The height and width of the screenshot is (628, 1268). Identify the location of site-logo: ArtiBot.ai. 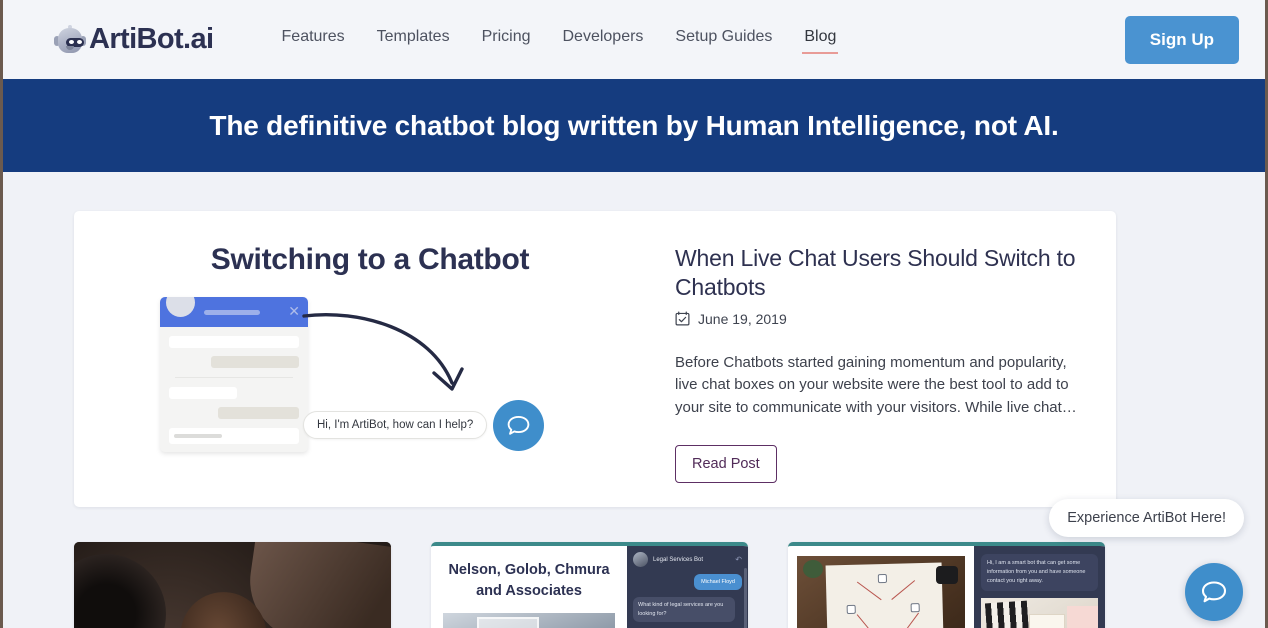
(133, 39).